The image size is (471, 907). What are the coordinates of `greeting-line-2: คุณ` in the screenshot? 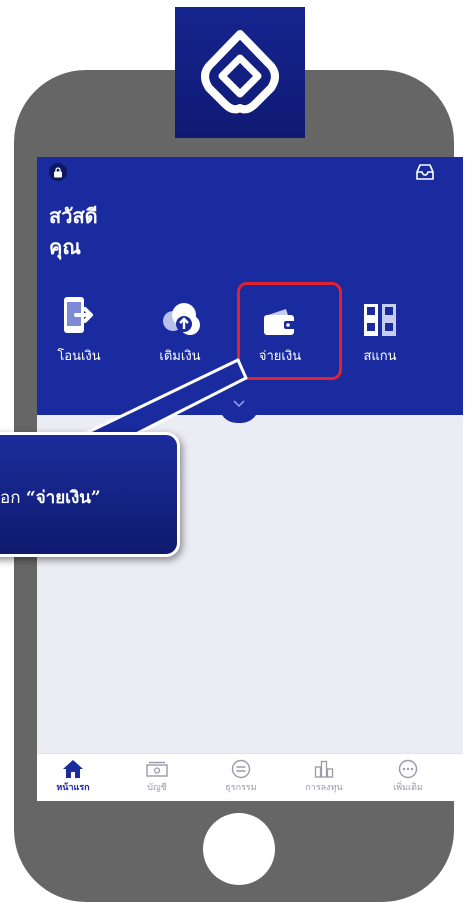 It's located at (65, 247).